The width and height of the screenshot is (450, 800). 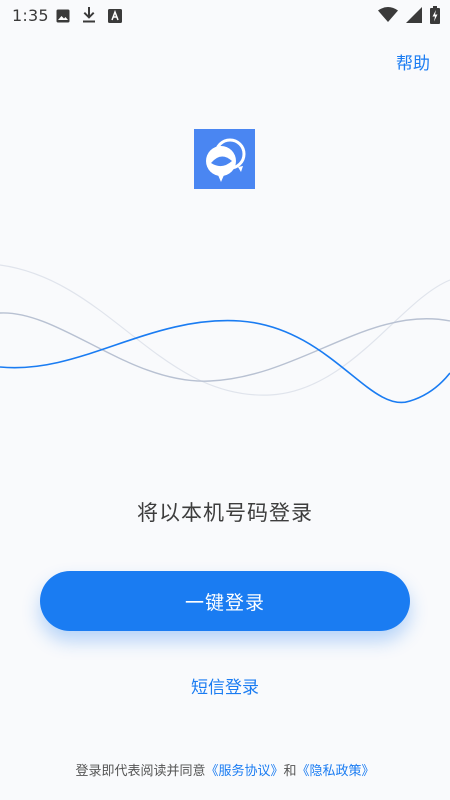 What do you see at coordinates (225, 347) in the screenshot?
I see `wave-grey` at bounding box center [225, 347].